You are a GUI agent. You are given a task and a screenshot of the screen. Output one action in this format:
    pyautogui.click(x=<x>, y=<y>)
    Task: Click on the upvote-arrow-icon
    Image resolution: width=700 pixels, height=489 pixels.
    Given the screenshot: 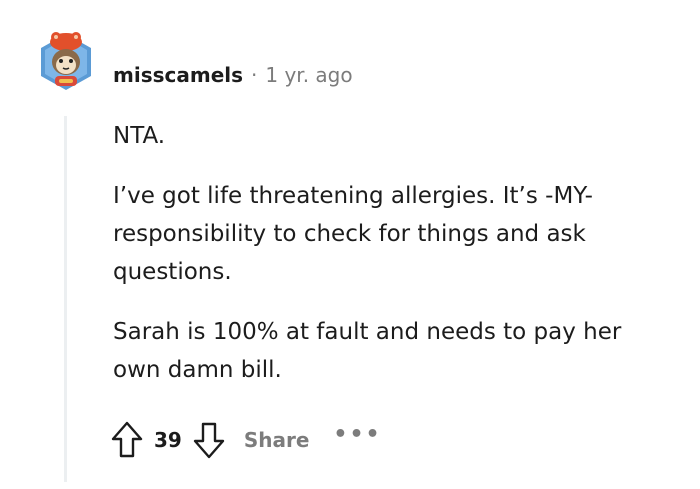 What is the action you would take?
    pyautogui.click(x=127, y=439)
    